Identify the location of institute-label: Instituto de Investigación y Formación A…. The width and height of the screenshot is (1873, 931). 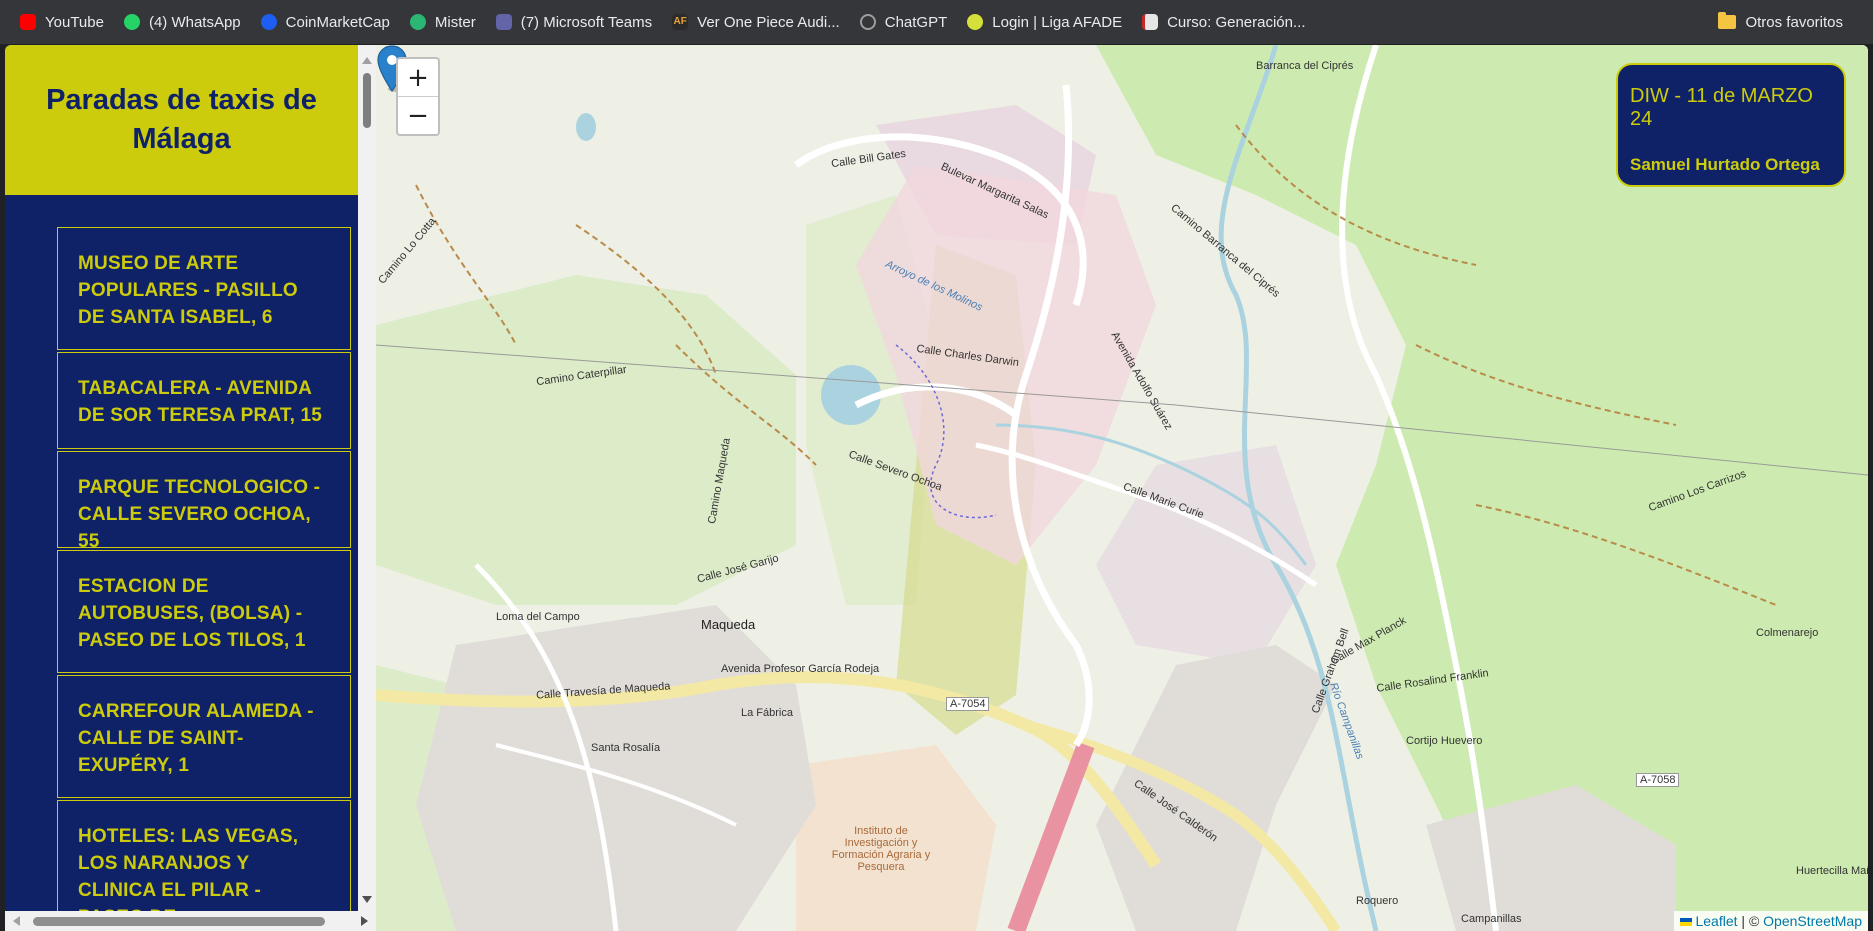
(881, 849).